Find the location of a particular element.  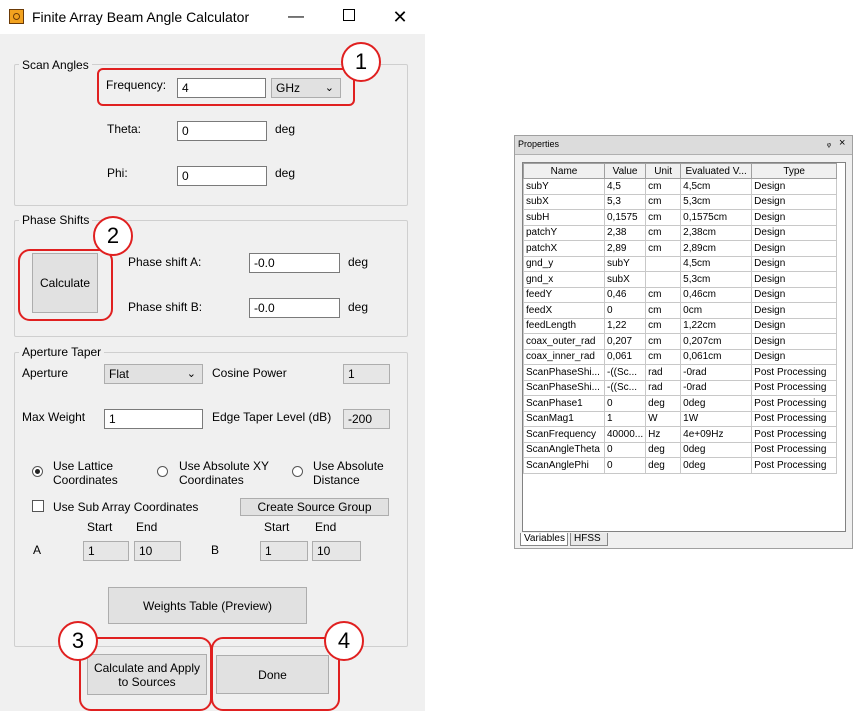

cosine-power-input is located at coordinates (366, 374).